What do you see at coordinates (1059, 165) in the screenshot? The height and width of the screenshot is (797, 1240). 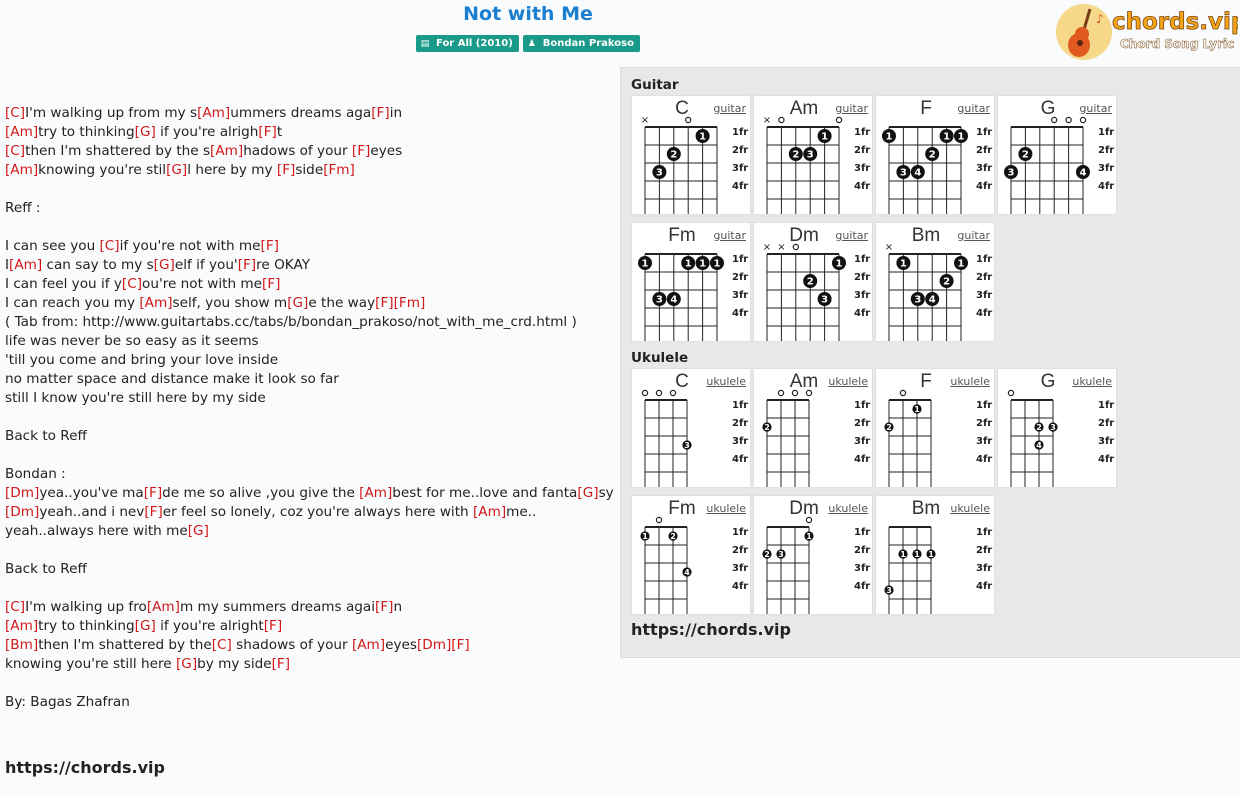 I see `chord-diagram: 1fr 2fr 3fr 4fr 23 4` at bounding box center [1059, 165].